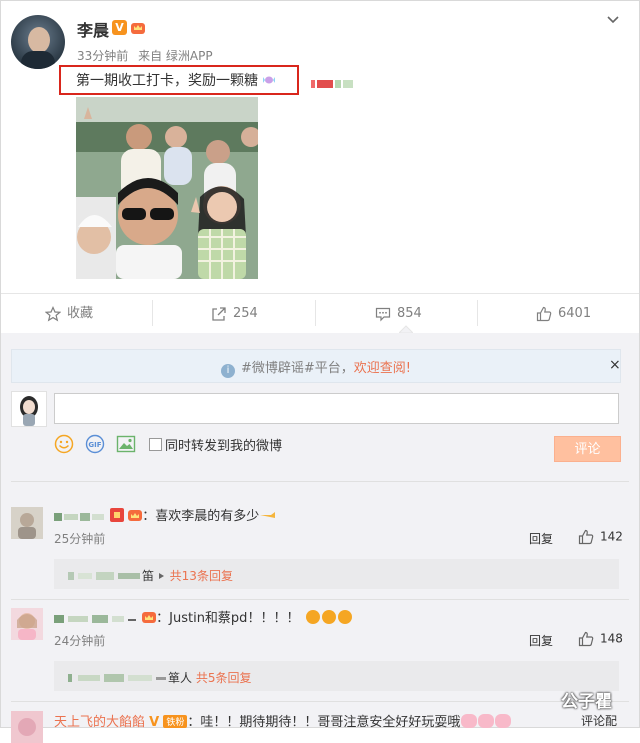 The image size is (640, 743). Describe the element at coordinates (320, 481) in the screenshot. I see `comments-divider` at that location.